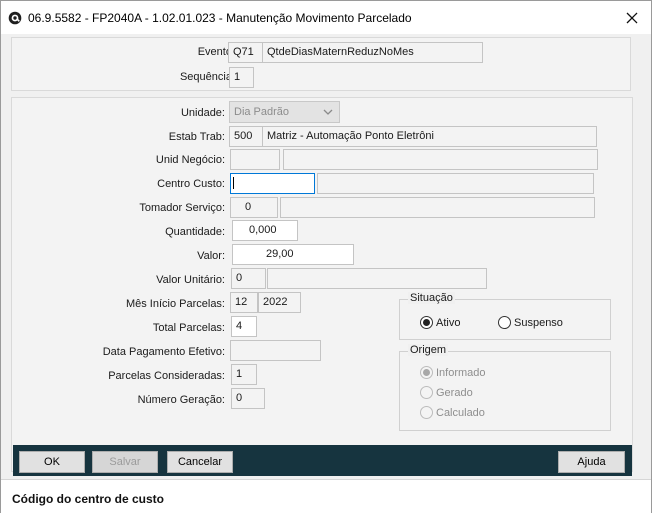  I want to click on mes-inicio-label: Mês Início Parcelas:, so click(175, 304).